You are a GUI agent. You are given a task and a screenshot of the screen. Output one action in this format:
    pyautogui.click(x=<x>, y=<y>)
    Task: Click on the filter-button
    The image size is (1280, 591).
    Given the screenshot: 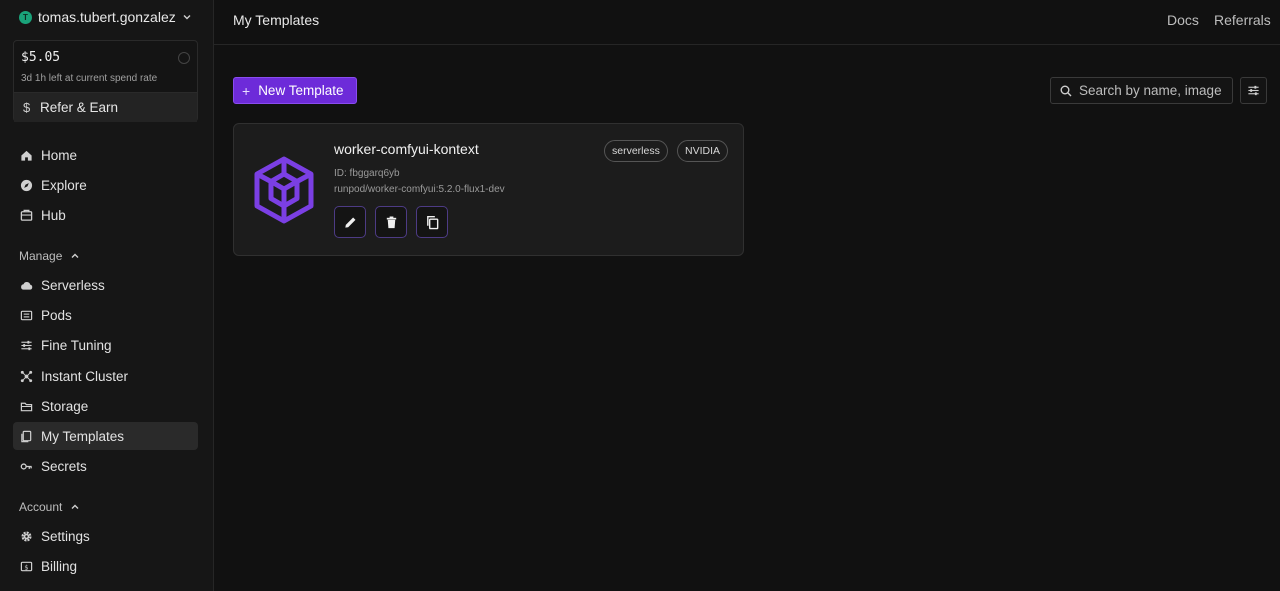 What is the action you would take?
    pyautogui.click(x=1253, y=90)
    